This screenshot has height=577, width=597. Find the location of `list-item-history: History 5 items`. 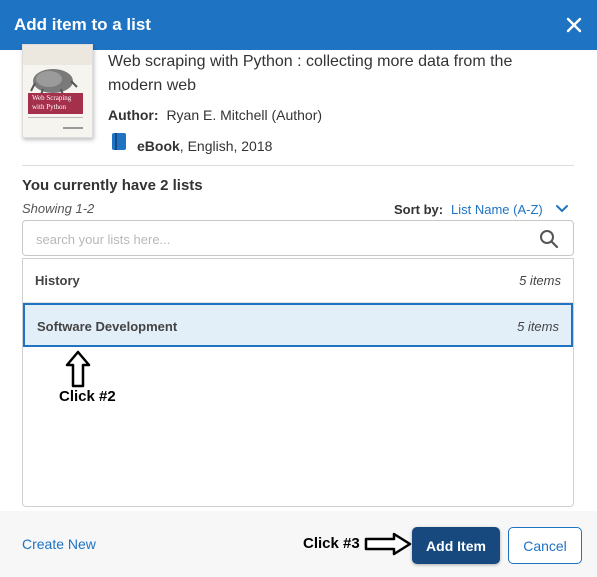

list-item-history: History 5 items is located at coordinates (298, 281).